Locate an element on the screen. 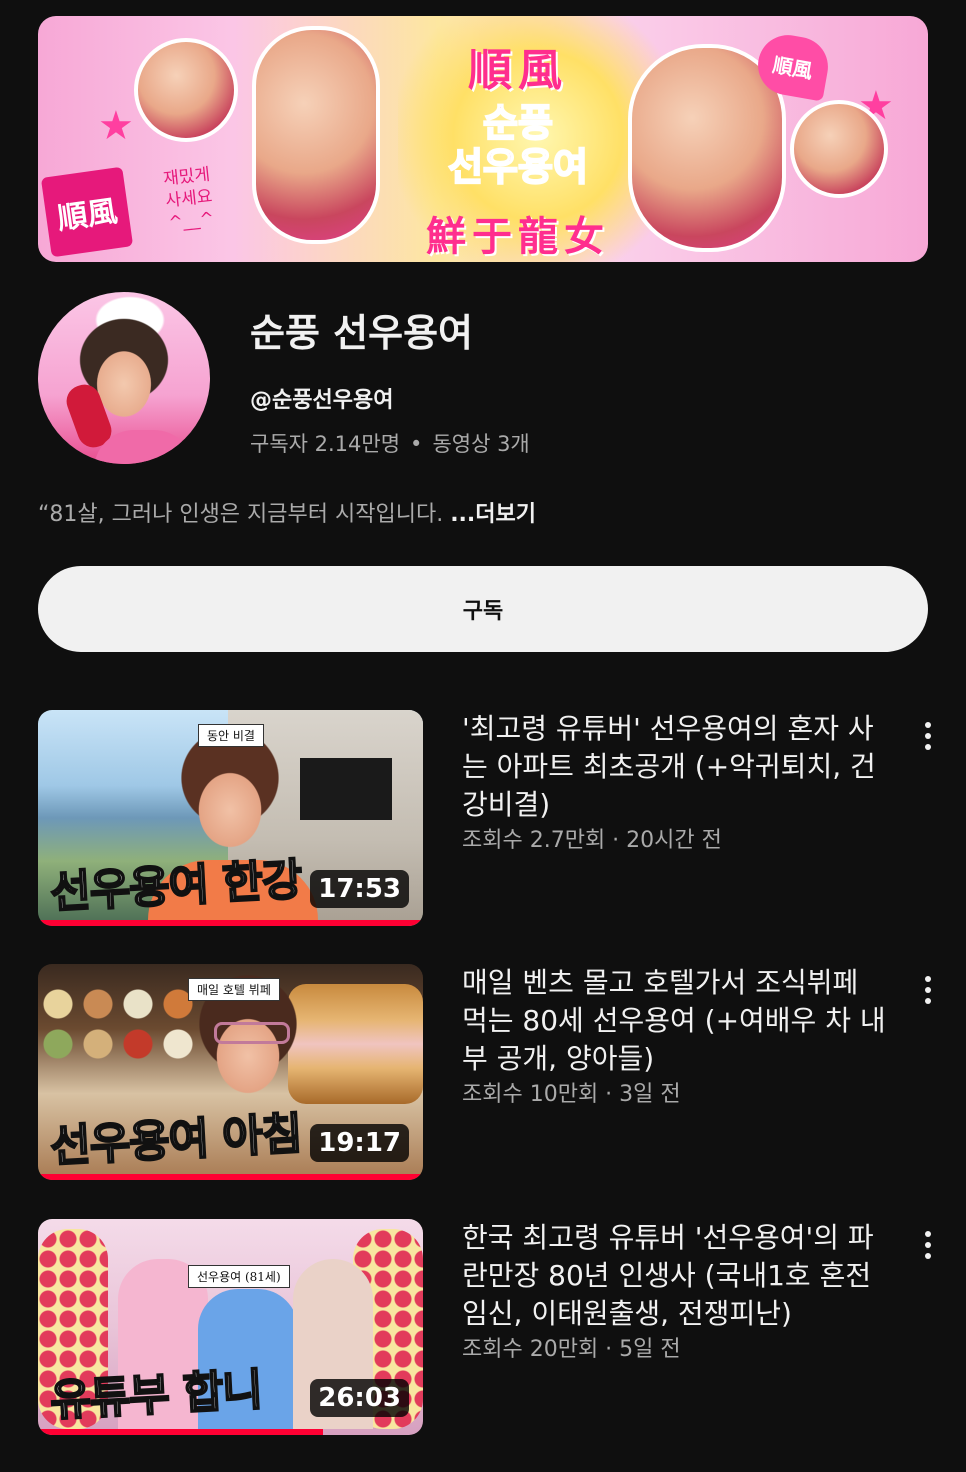 Image resolution: width=966 pixels, height=1472 pixels. thumb-glasses is located at coordinates (252, 1033).